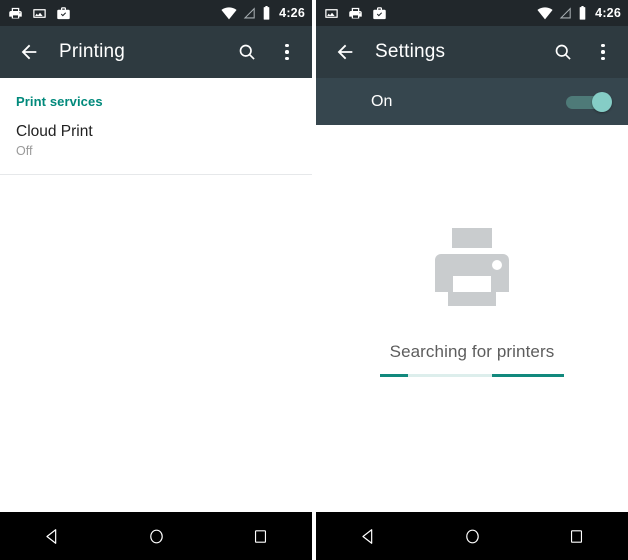 The height and width of the screenshot is (560, 628). What do you see at coordinates (156, 52) in the screenshot?
I see `left-toolbar: Printing` at bounding box center [156, 52].